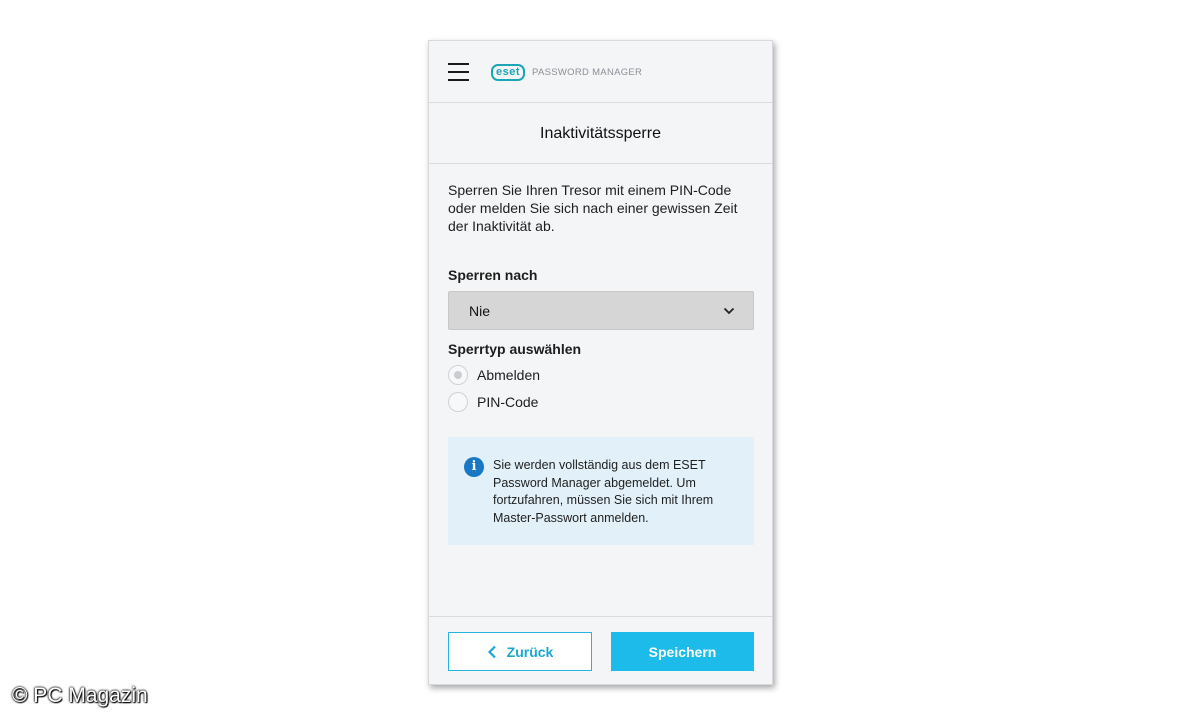  I want to click on save-button: Speichern, so click(682, 651).